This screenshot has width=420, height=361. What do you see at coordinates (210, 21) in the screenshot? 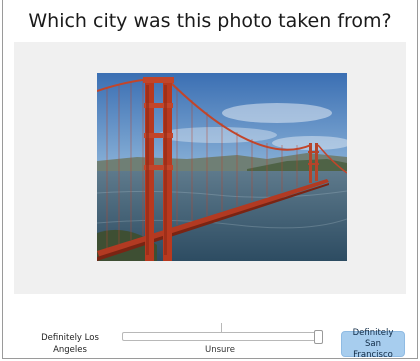
I see `question-title: Which city was this photo taken from?` at bounding box center [210, 21].